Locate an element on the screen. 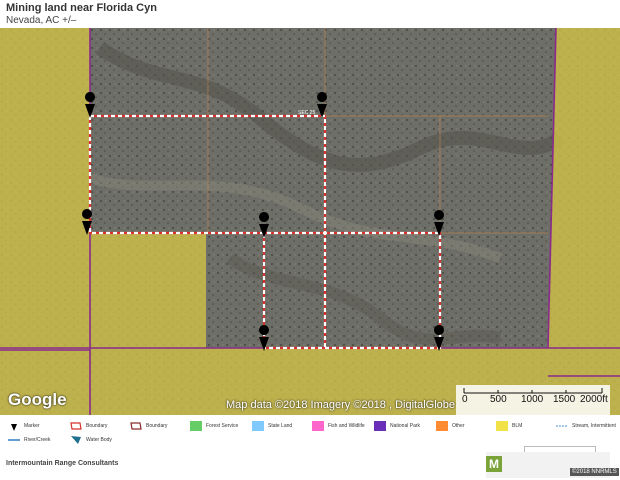 The height and width of the screenshot is (480, 620). legend-item: River/Creek is located at coordinates (29, 440).